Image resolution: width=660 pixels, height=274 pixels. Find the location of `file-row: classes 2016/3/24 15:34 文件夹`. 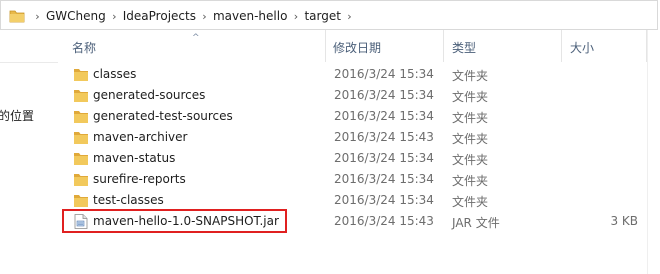

file-row: classes 2016/3/24 15:34 文件夹 is located at coordinates (359, 74).